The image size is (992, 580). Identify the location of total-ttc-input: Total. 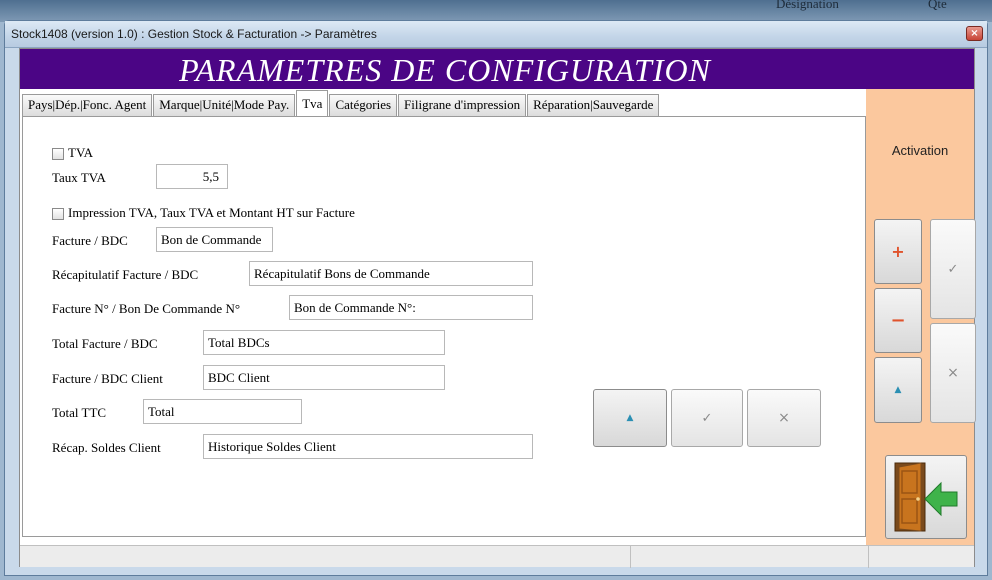
(222, 411).